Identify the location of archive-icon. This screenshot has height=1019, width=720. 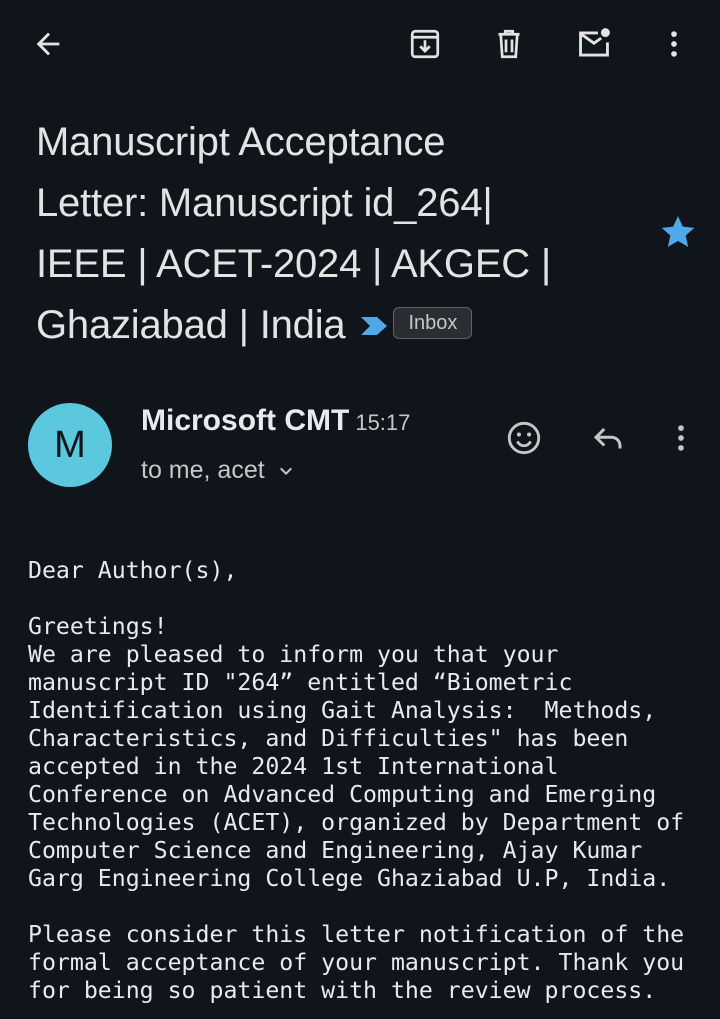
(425, 44).